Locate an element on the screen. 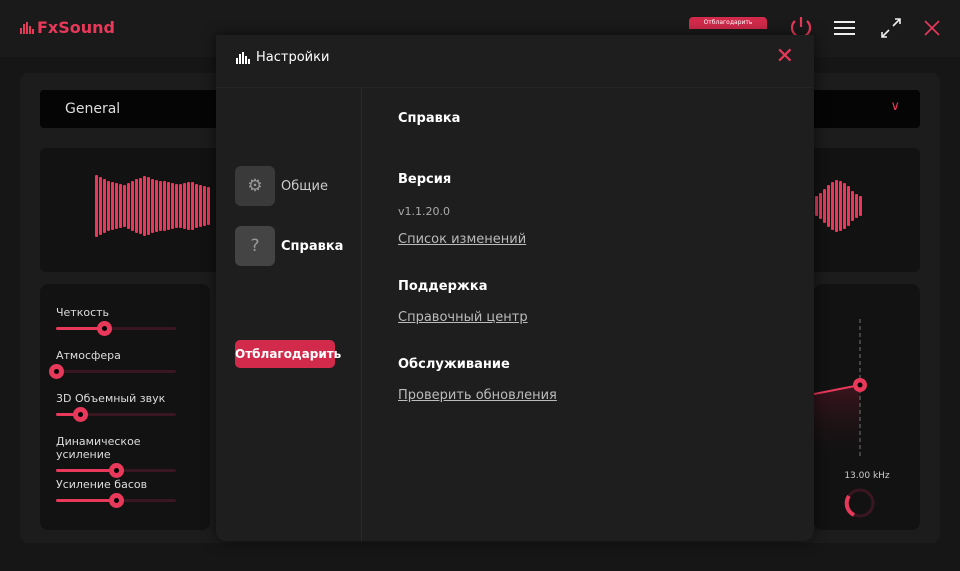 This screenshot has height=571, width=960. effect-slider: Четкость is located at coordinates (116, 321).